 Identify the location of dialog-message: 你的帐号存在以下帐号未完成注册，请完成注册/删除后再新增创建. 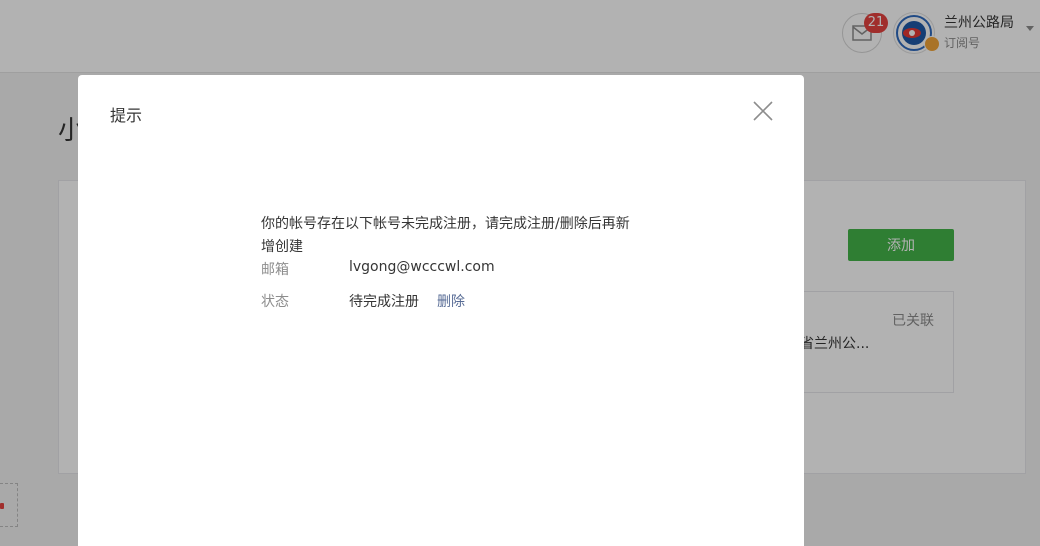
(445, 235).